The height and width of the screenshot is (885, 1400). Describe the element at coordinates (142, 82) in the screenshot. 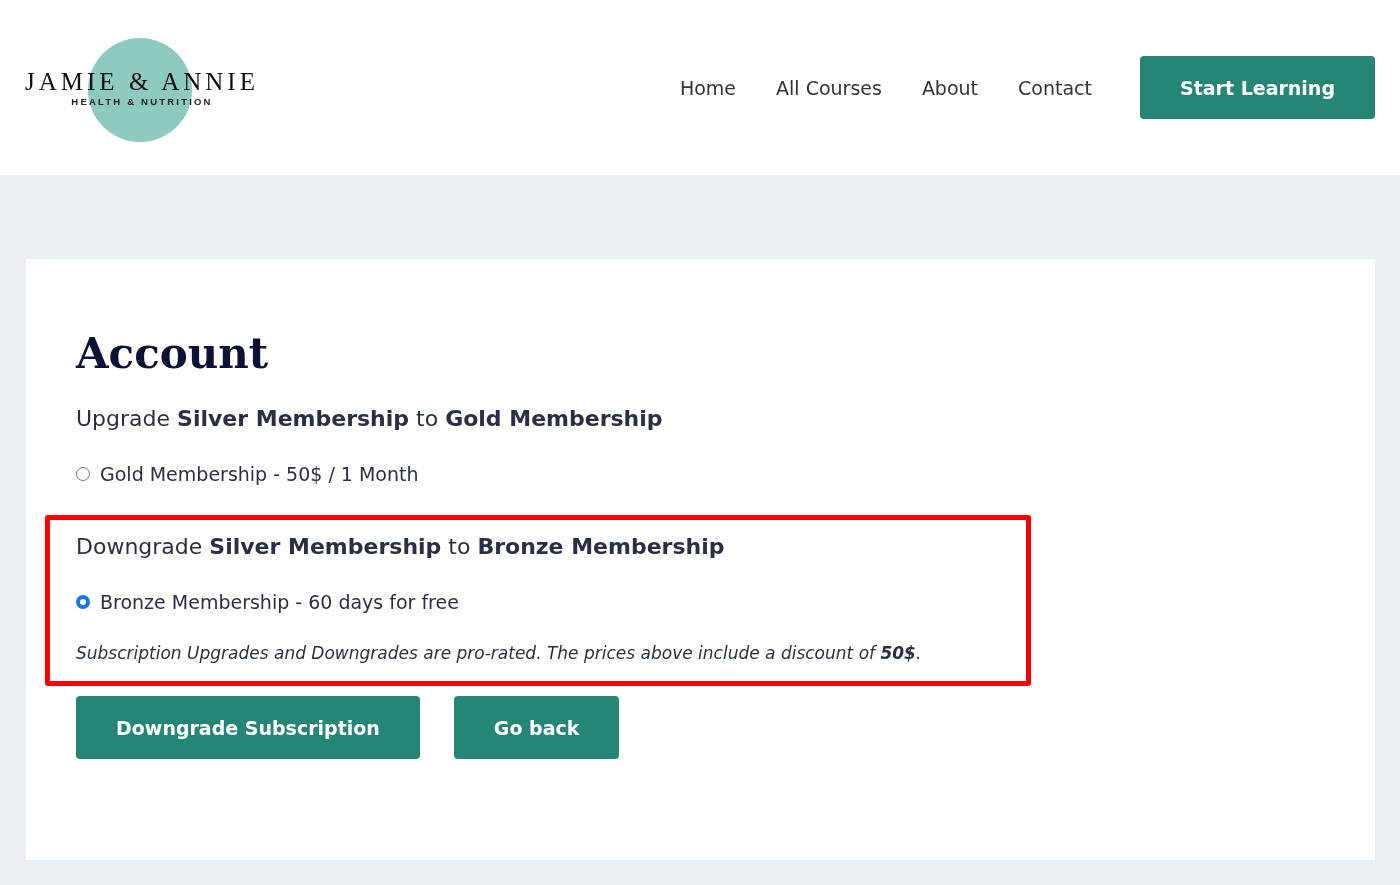

I see `logo-name: JAMIE & ANNIE` at that location.